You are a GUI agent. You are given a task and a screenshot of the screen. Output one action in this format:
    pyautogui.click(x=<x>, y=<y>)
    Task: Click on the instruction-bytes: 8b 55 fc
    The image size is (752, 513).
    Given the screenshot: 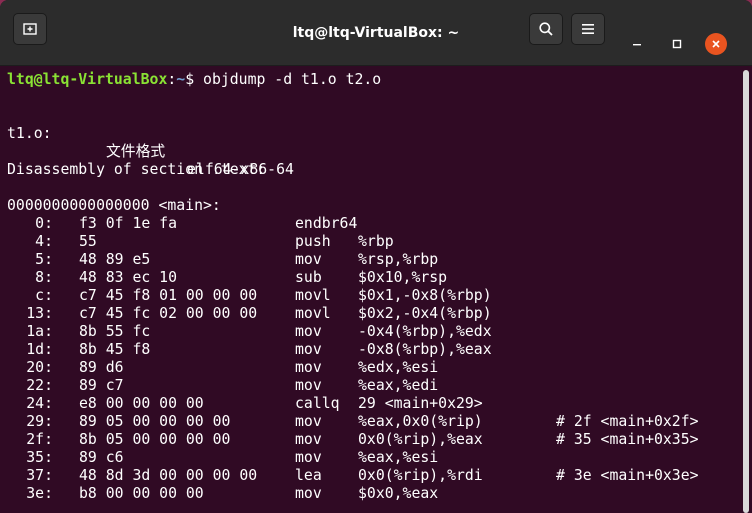 What is the action you would take?
    pyautogui.click(x=115, y=331)
    